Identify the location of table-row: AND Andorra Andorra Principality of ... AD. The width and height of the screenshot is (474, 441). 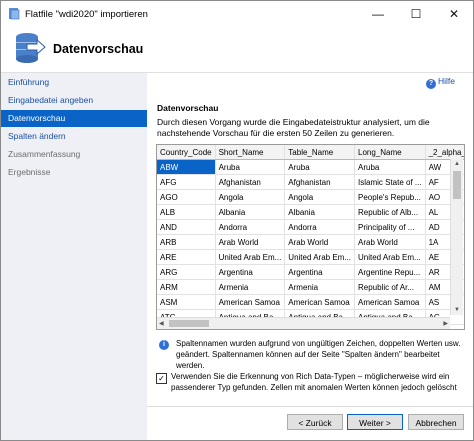
(310, 227).